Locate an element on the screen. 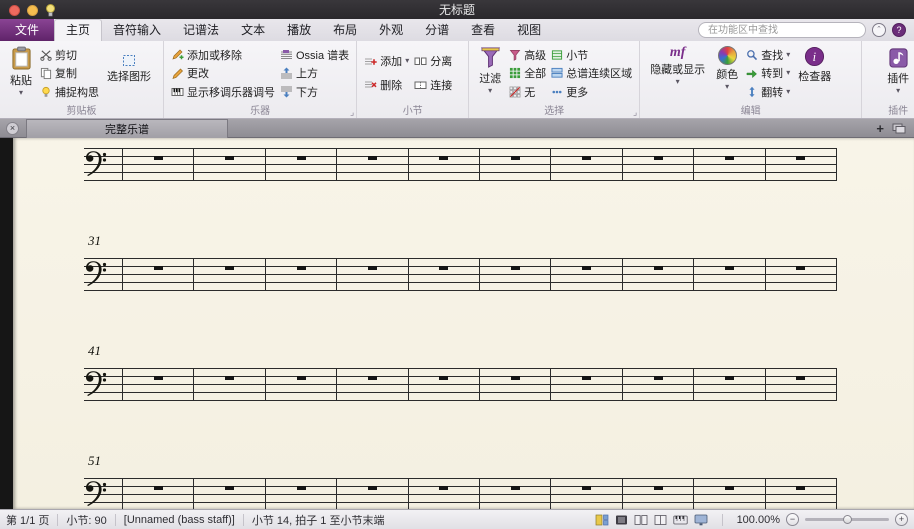 The width and height of the screenshot is (914, 529). ribbon-tab-note-input: 音符输入 is located at coordinates (137, 30).